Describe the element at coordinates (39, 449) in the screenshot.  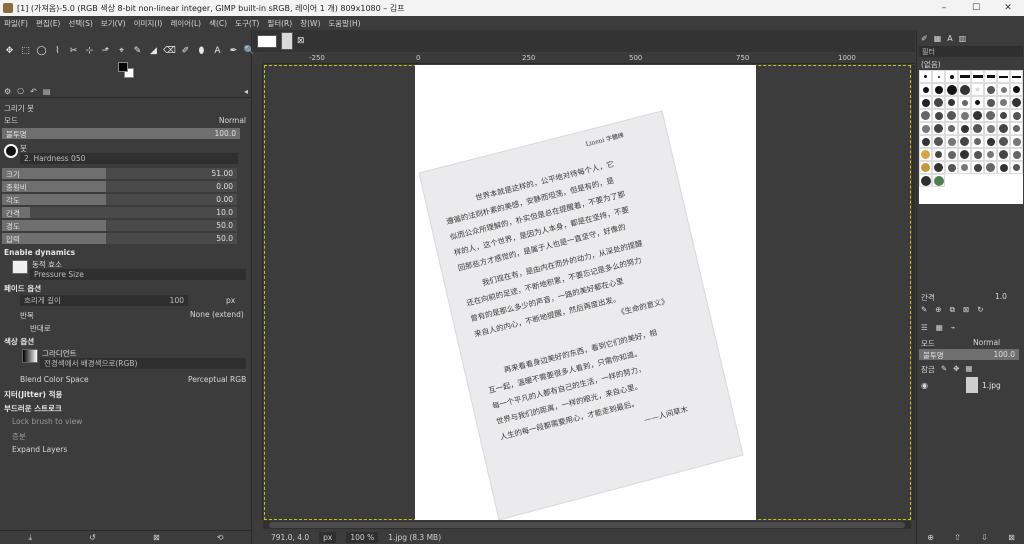
I see `expand-layers-checkbox: Expand Layers` at that location.